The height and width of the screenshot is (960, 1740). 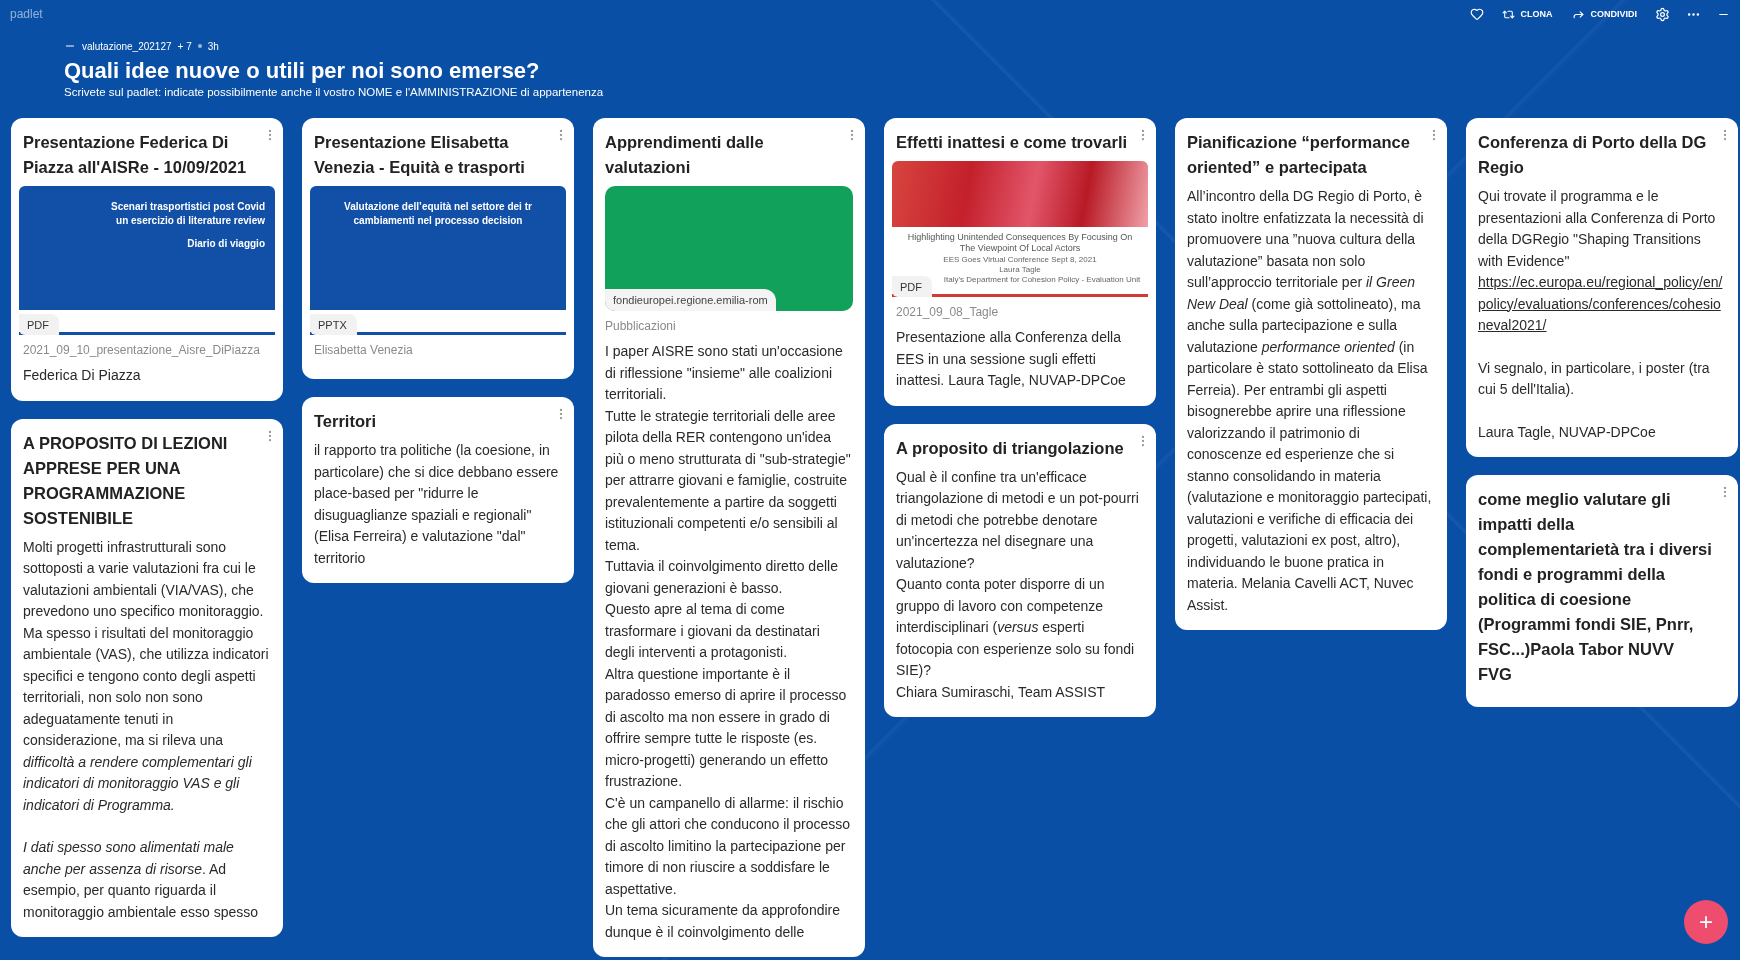 What do you see at coordinates (213, 46) in the screenshot?
I see `time-ago: 3h` at bounding box center [213, 46].